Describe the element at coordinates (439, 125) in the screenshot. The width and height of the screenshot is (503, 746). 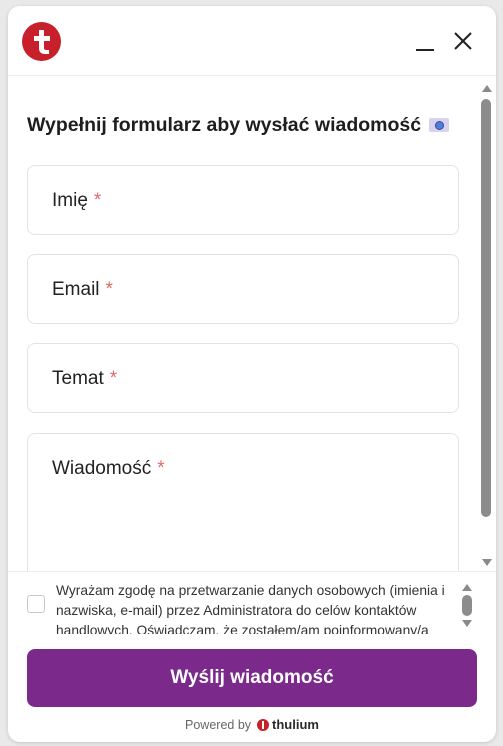
I see `envelope-emoji-icon` at that location.